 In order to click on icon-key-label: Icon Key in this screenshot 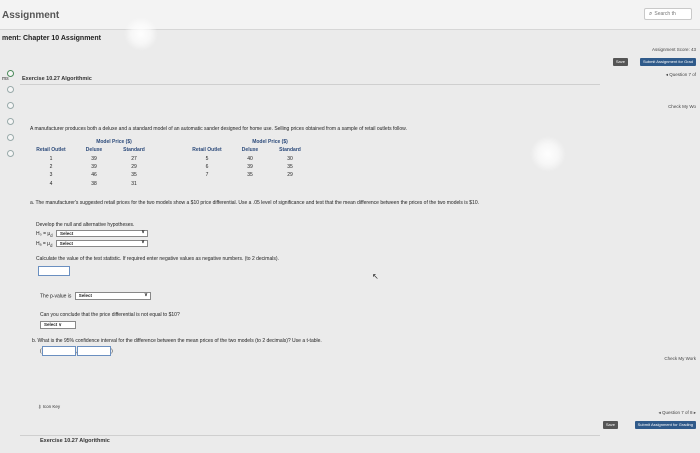, I will do `click(51, 406)`.